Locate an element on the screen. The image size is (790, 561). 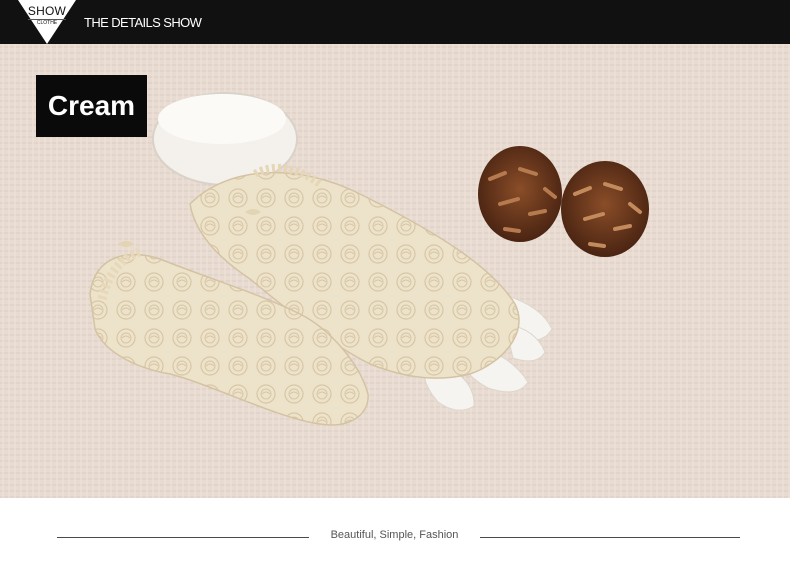
color-label: Cream is located at coordinates (91, 106).